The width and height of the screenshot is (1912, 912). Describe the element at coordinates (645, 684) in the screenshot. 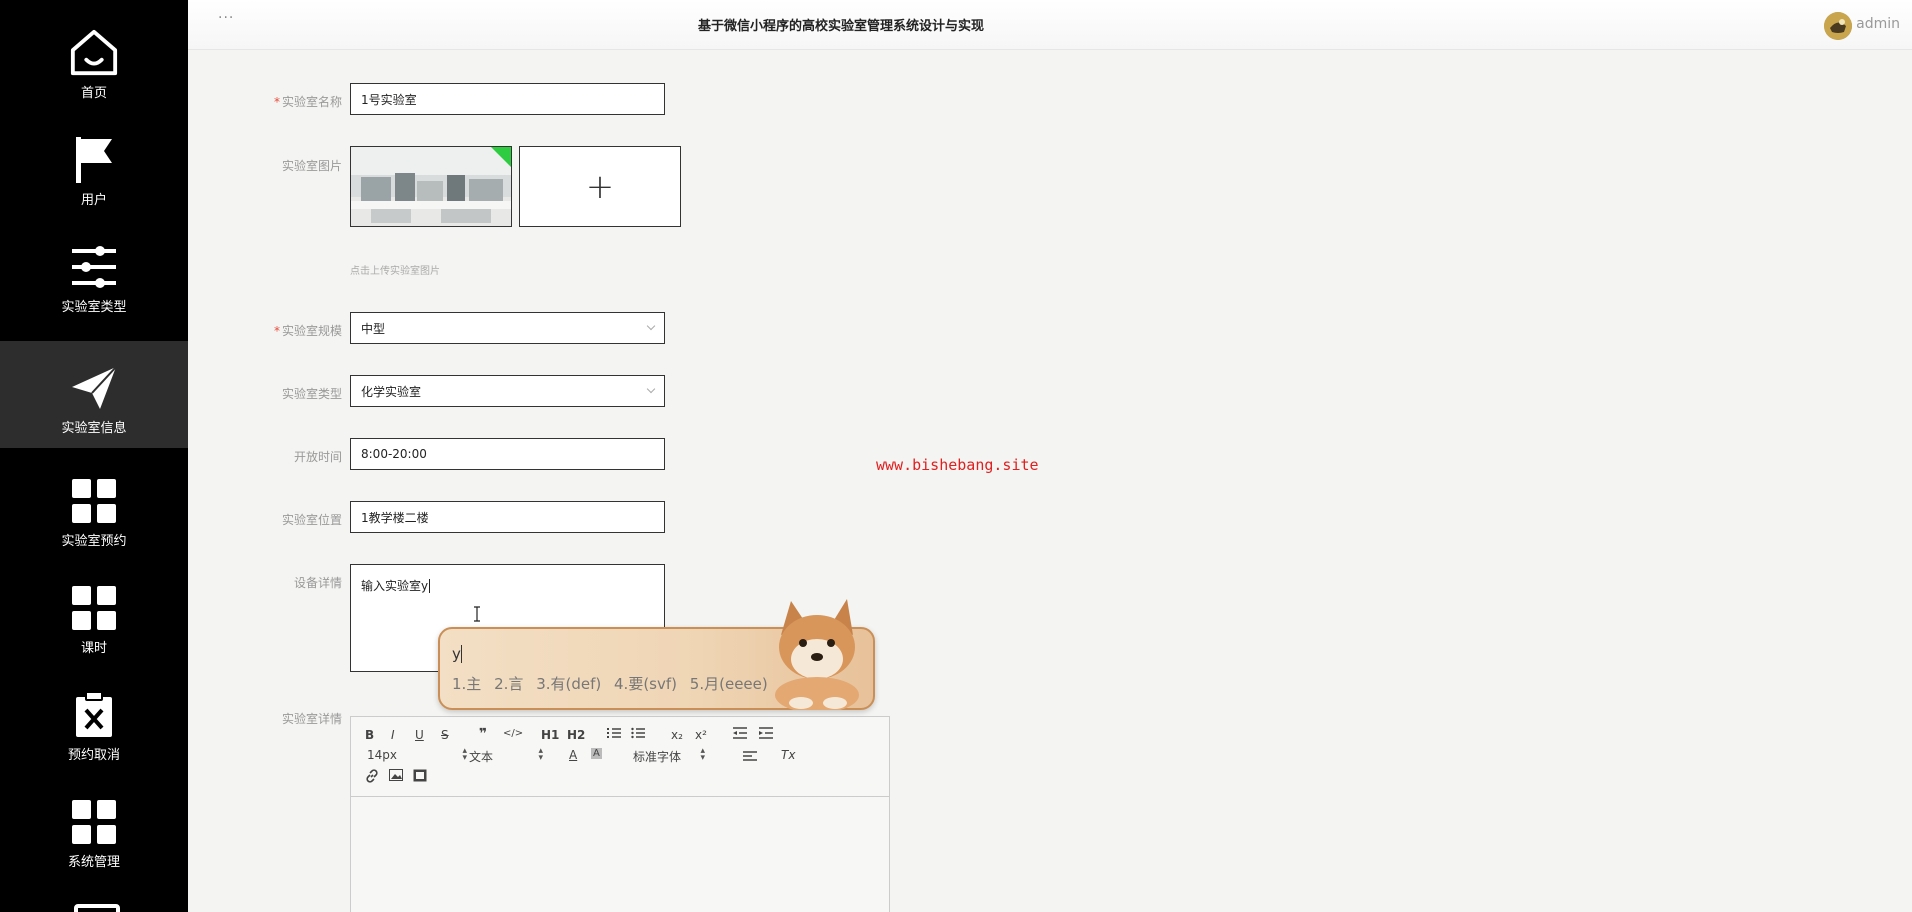

I see `ime-candidate: 4.要(svf)` at that location.